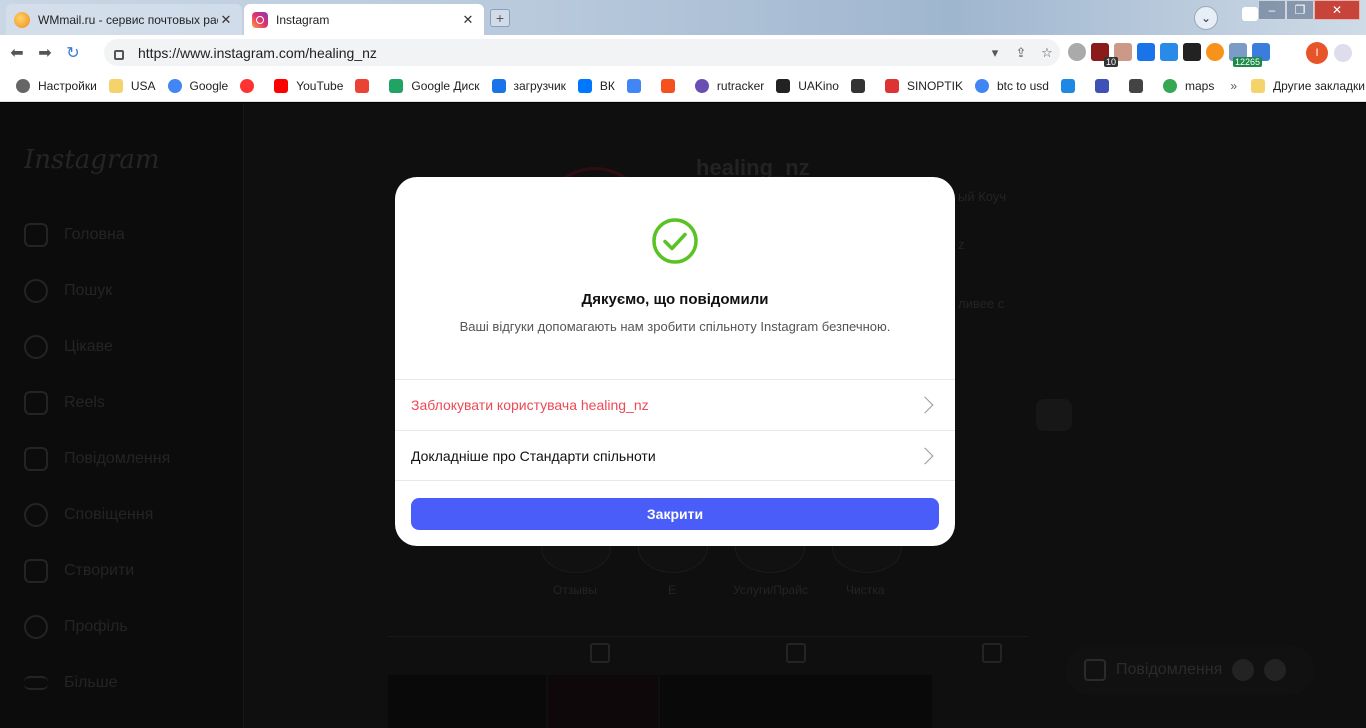  I want to click on bookmark-label: загрузчик, so click(539, 85).